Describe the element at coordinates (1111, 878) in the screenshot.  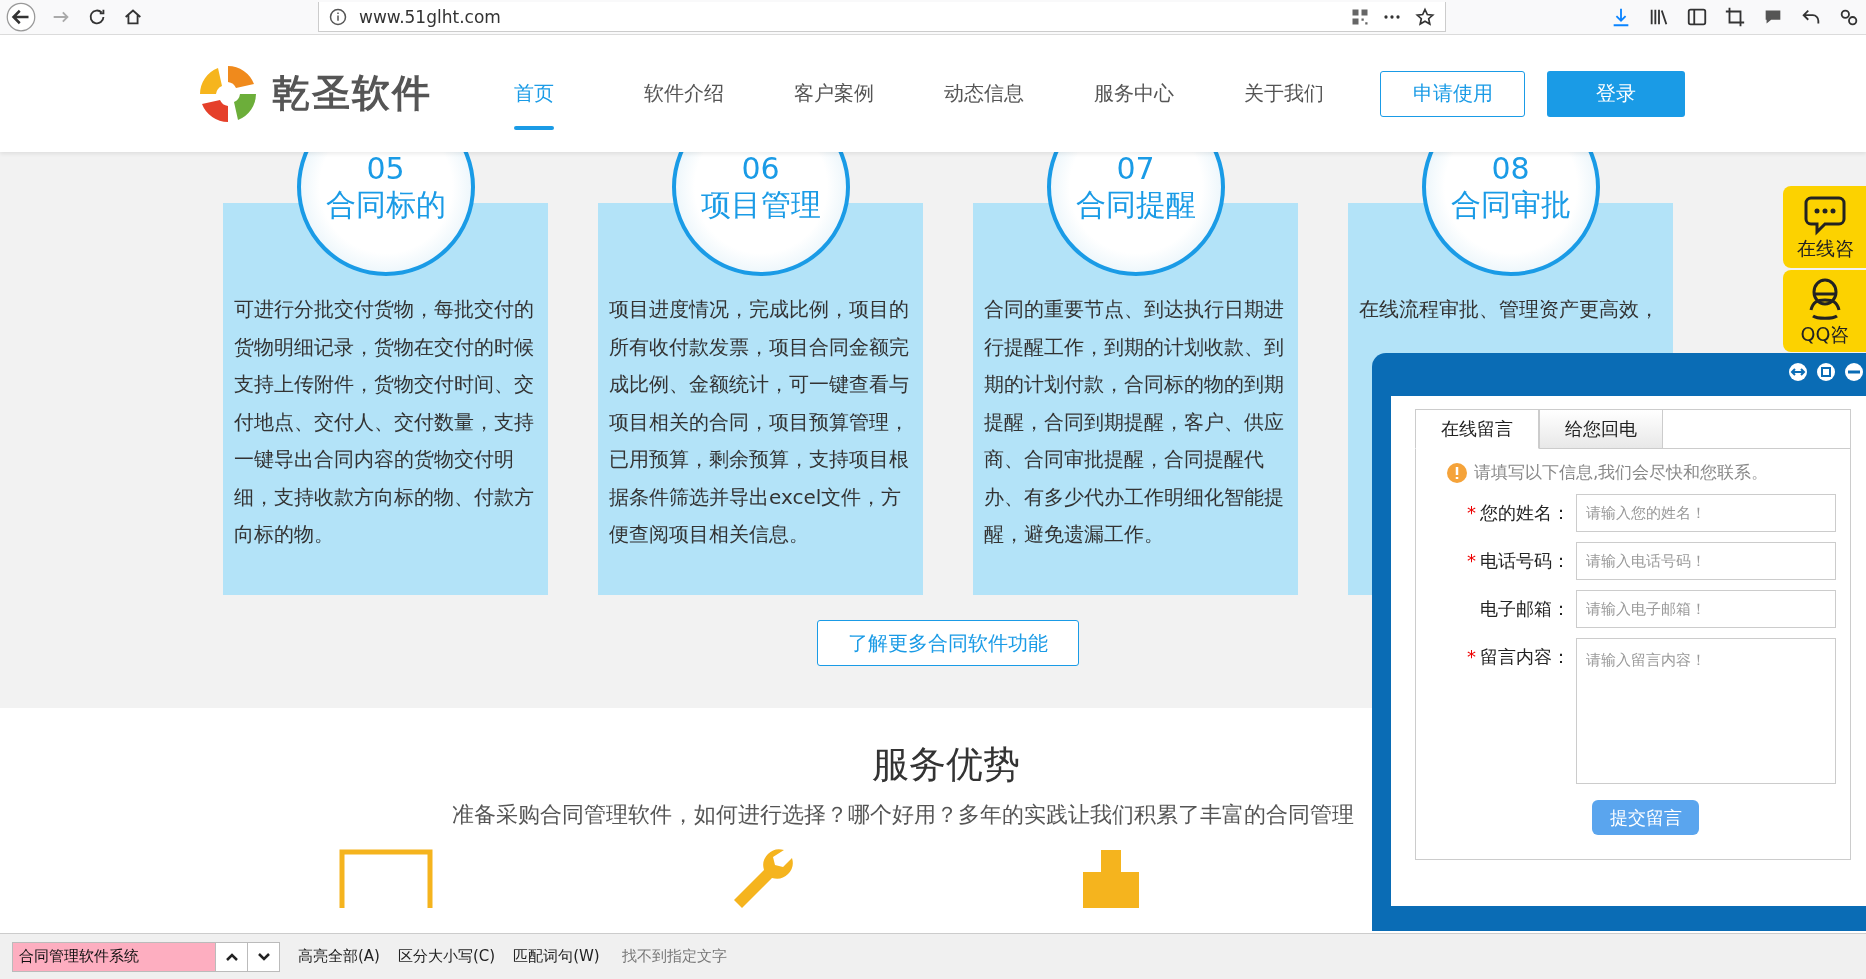
I see `block-icon` at that location.